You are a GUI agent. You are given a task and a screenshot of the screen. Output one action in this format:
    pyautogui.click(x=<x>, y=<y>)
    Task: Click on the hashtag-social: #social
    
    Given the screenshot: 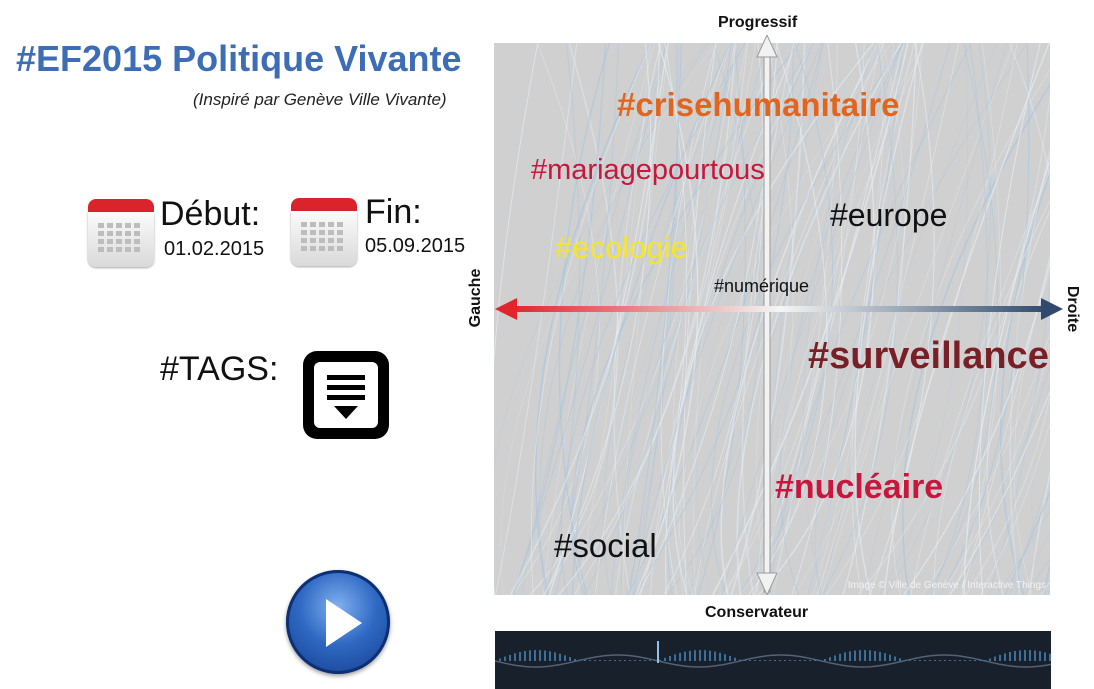 What is the action you would take?
    pyautogui.click(x=605, y=546)
    